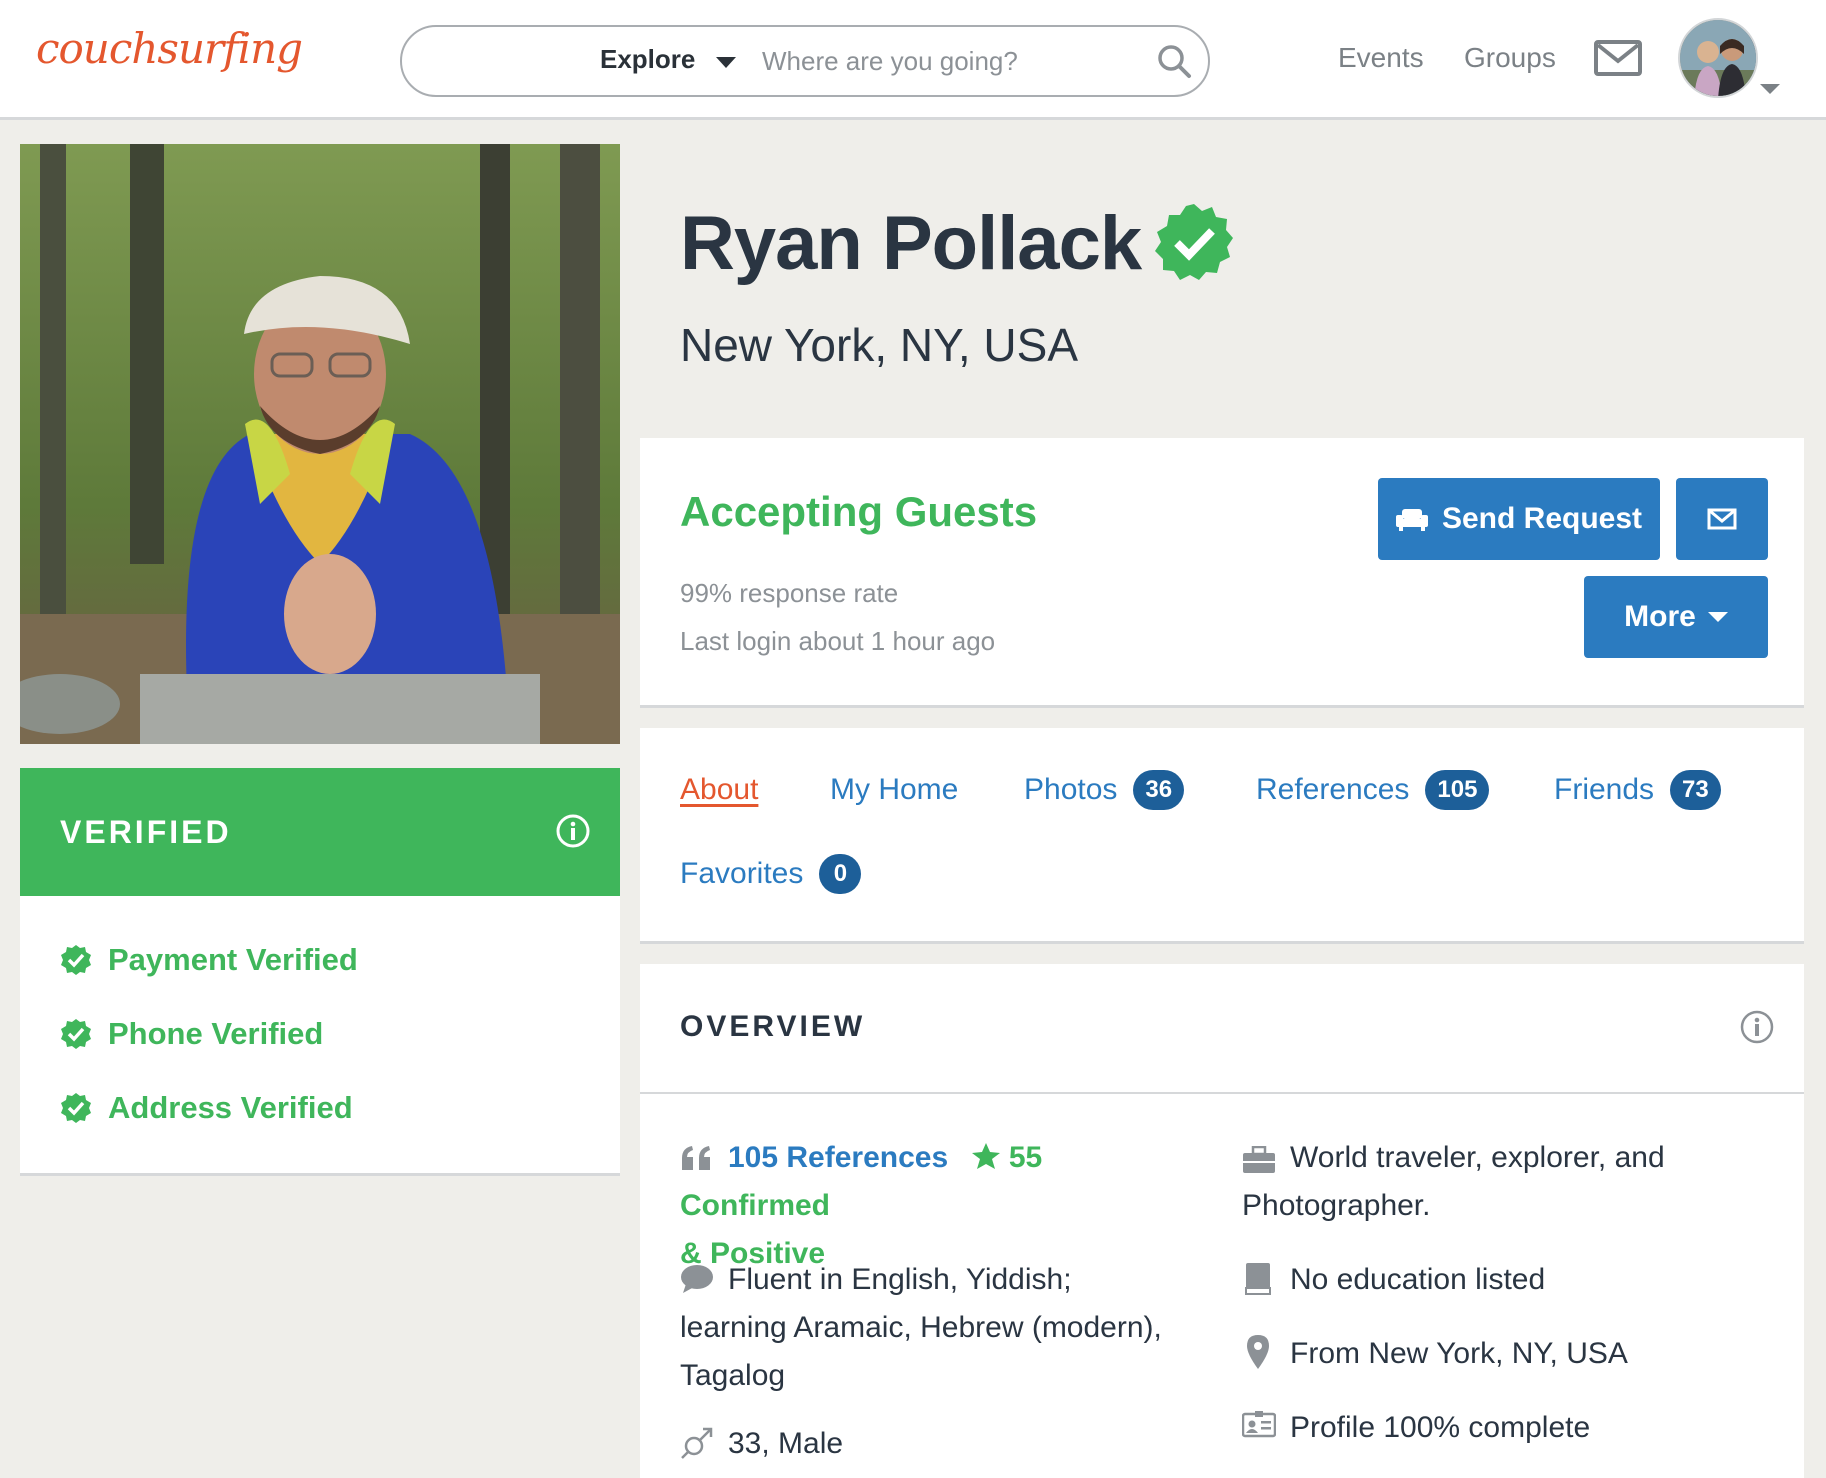 The height and width of the screenshot is (1478, 1826). I want to click on events-link: Events, so click(1381, 58).